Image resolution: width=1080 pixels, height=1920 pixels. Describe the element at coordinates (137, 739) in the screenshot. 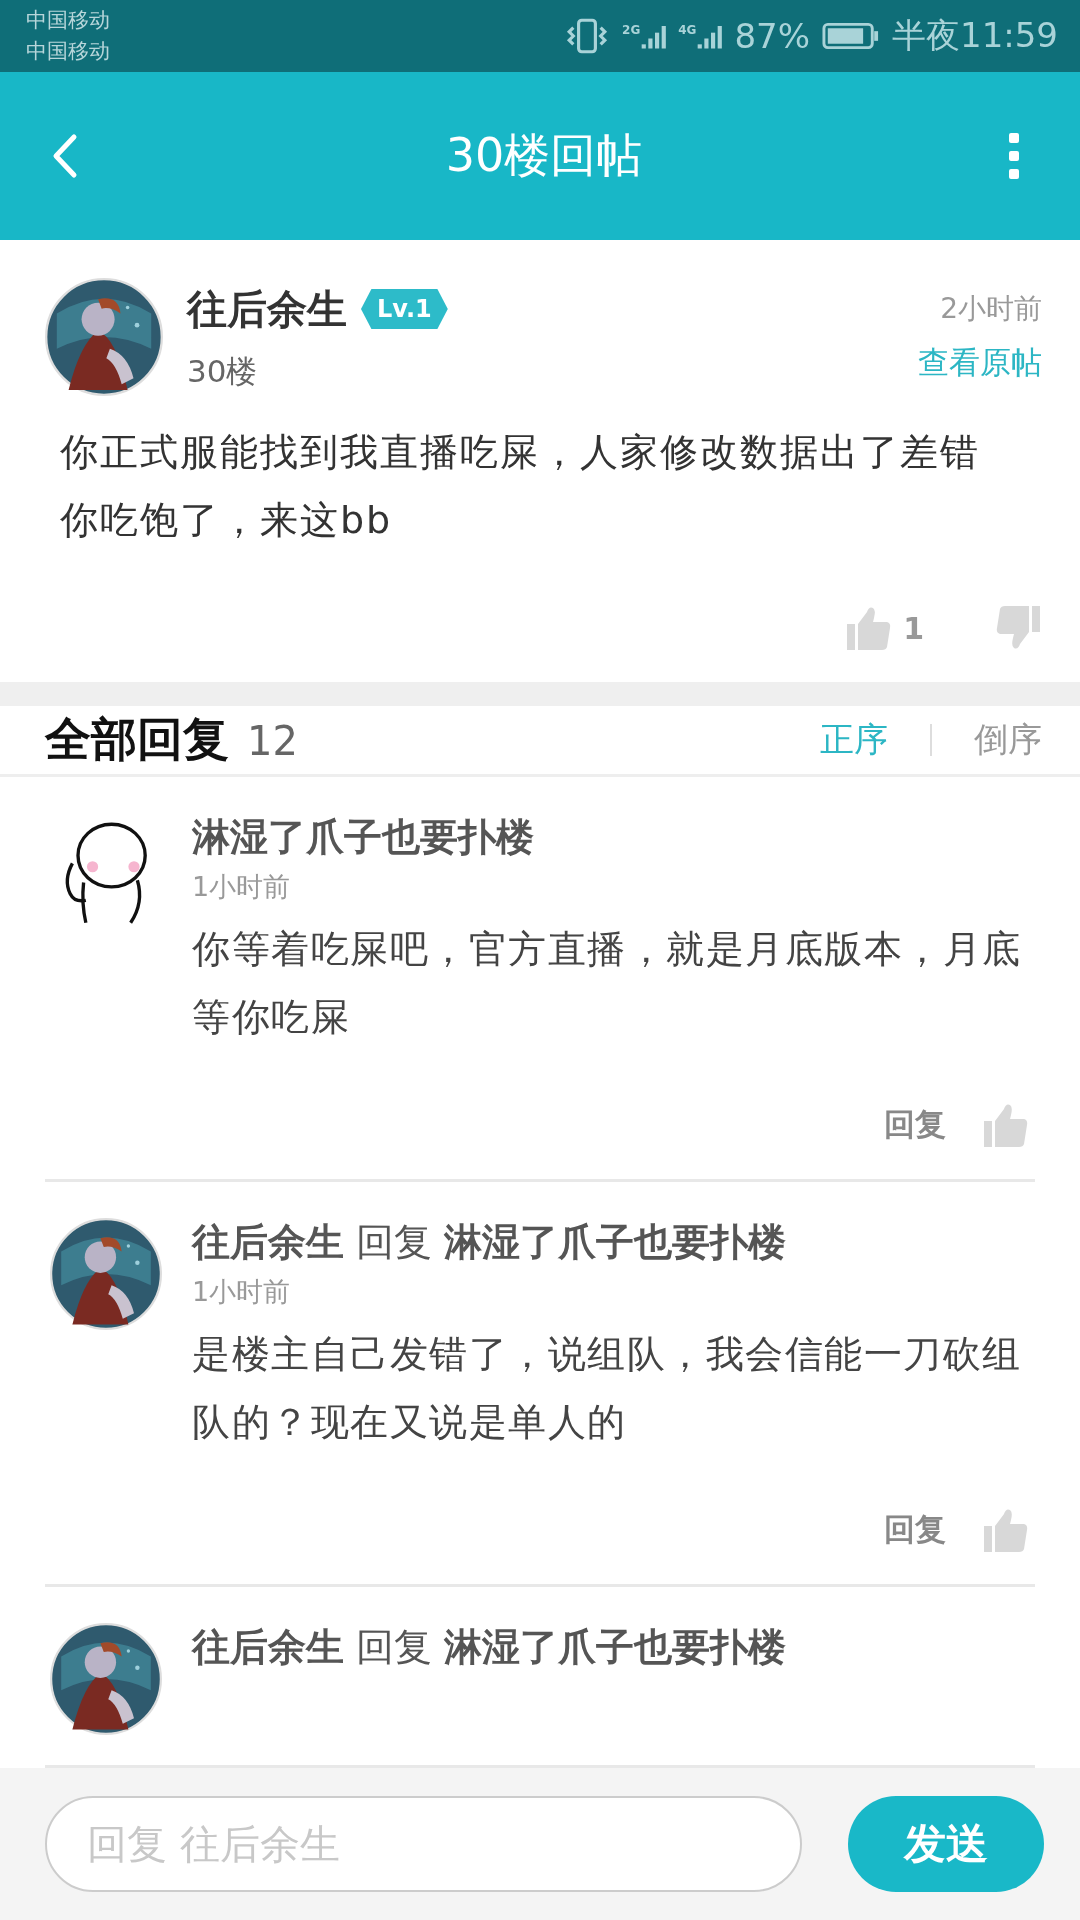

I see `section-title: 全部回复` at that location.